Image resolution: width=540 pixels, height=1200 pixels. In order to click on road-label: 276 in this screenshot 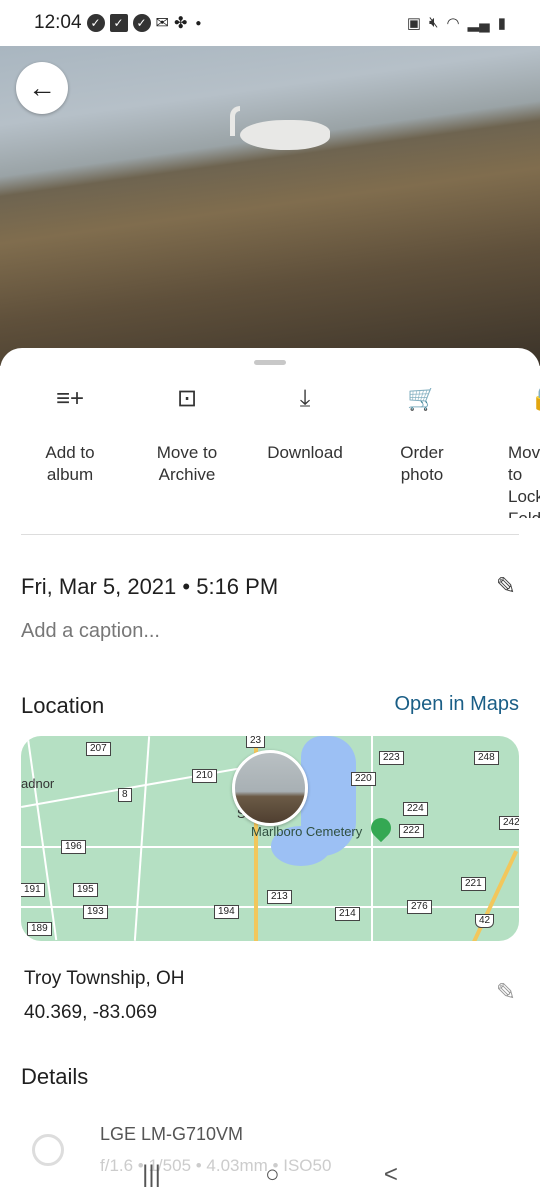, I will do `click(419, 907)`.